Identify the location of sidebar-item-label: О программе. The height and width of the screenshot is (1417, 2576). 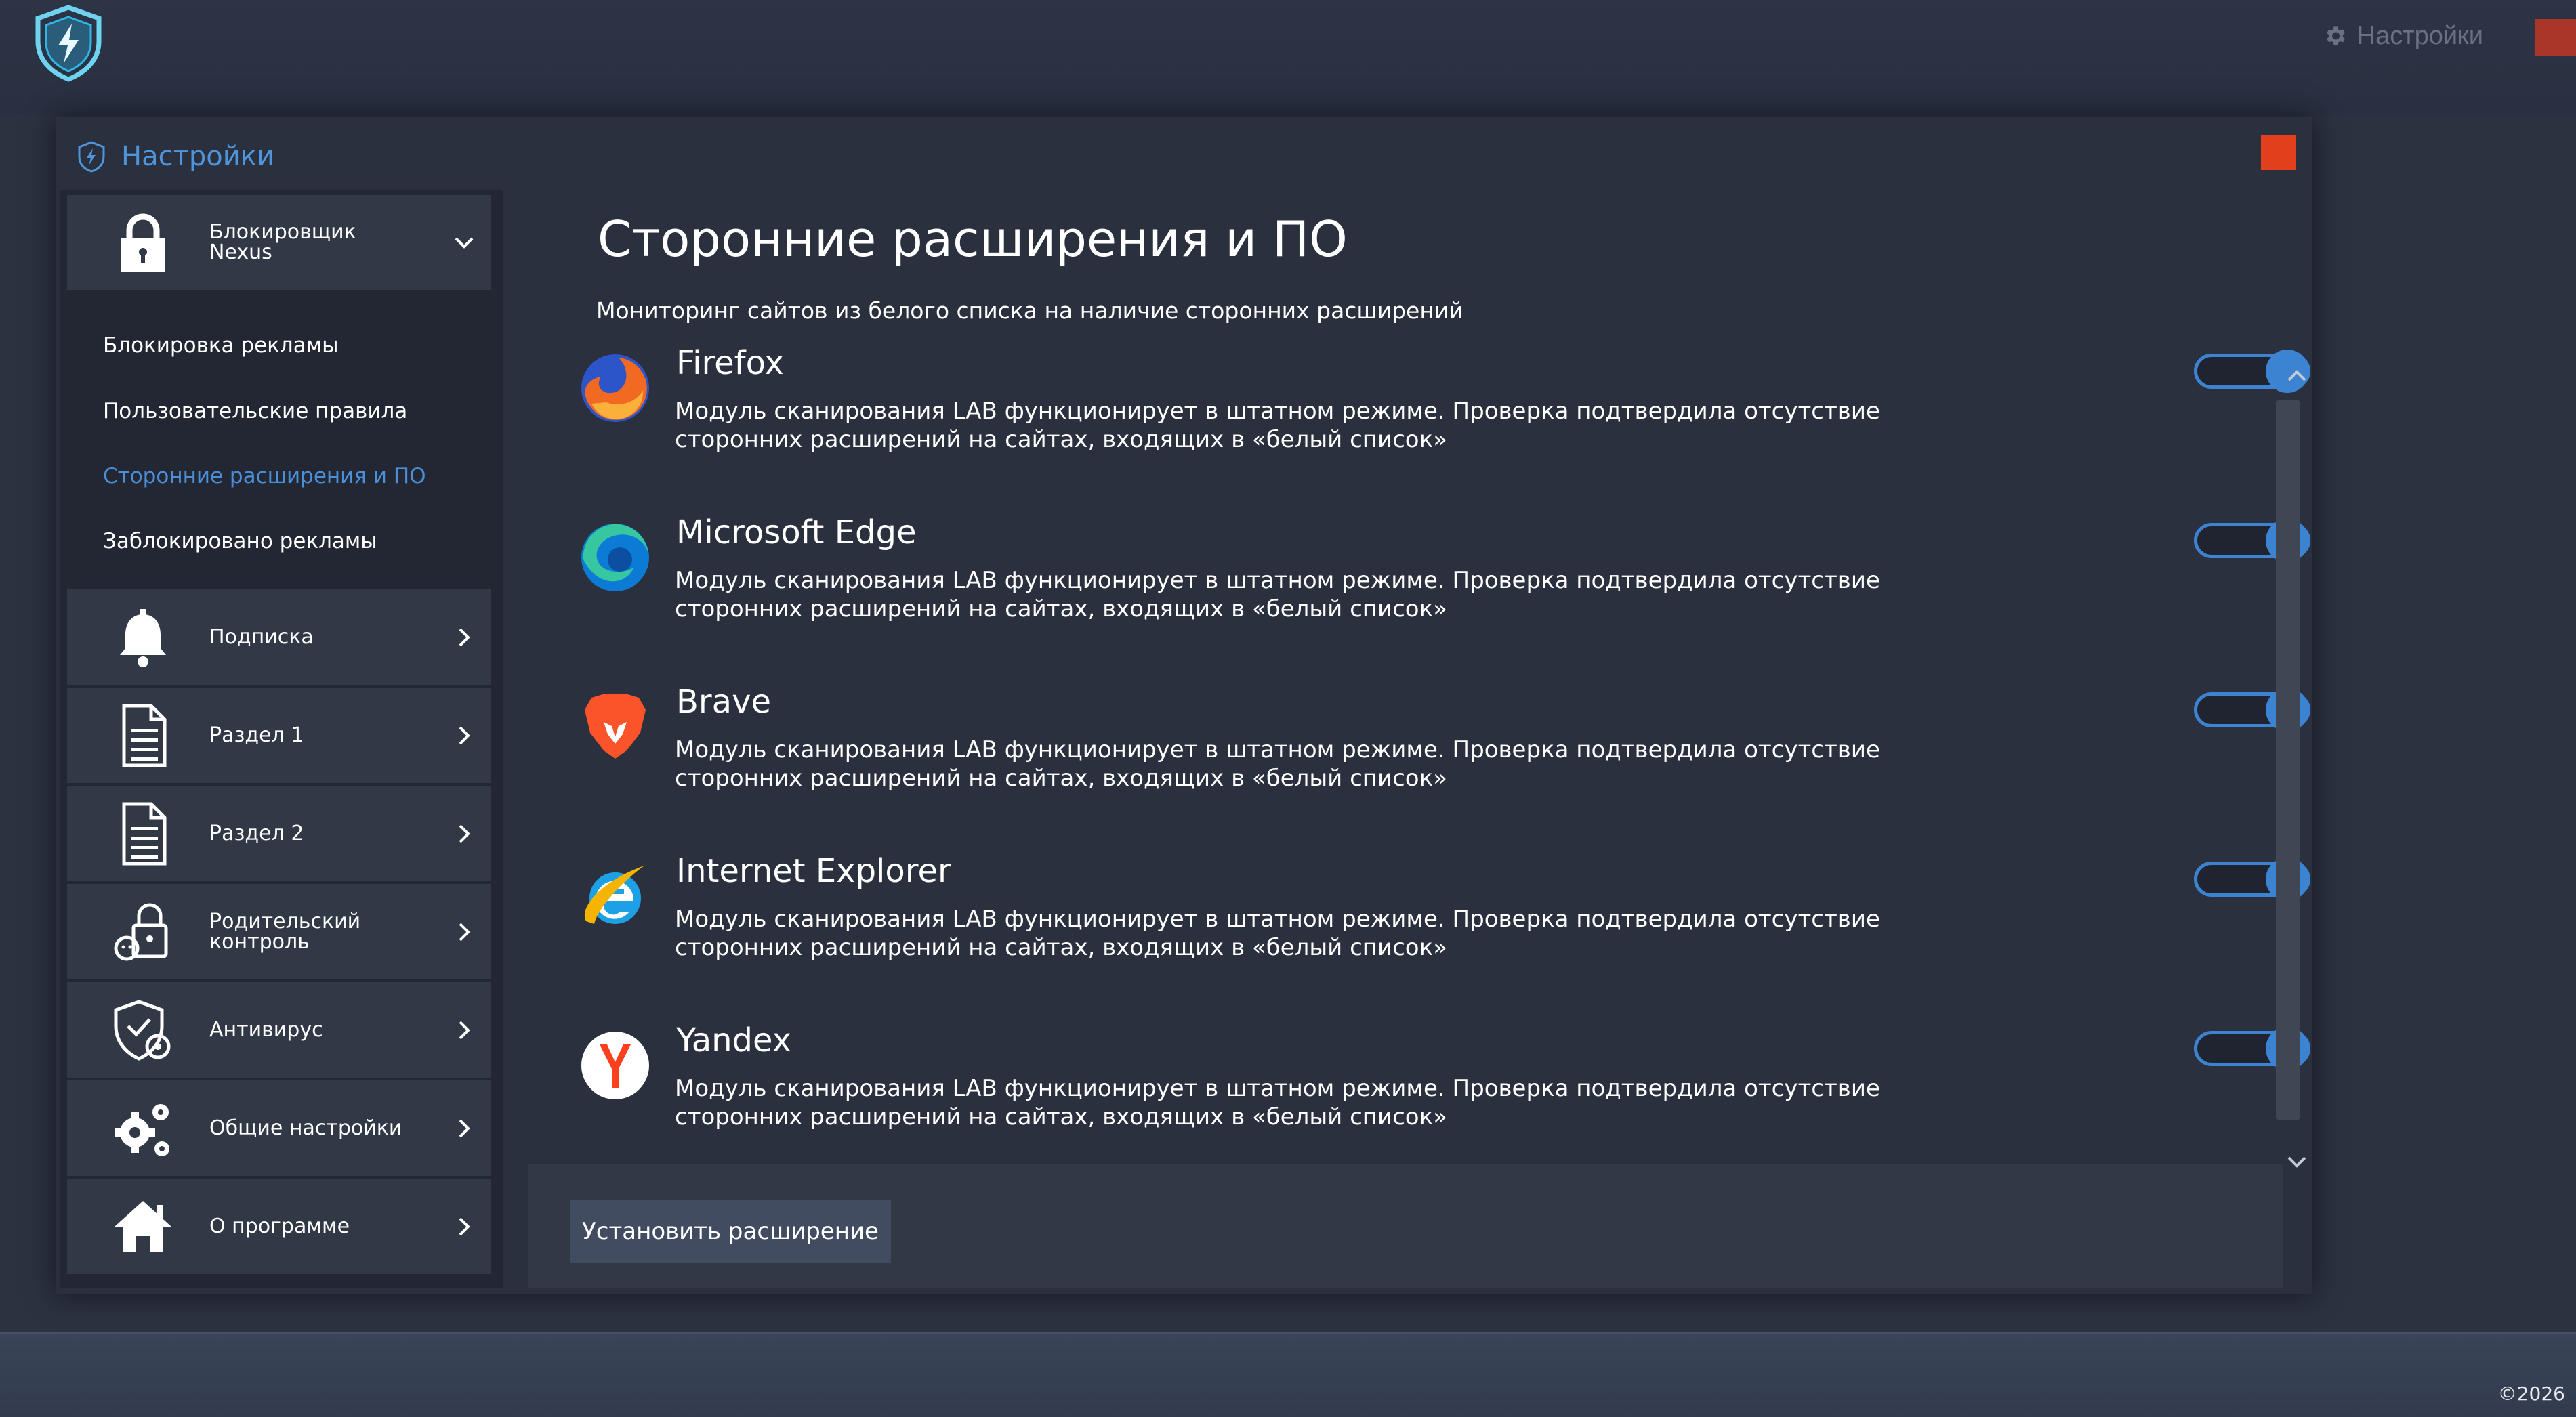
(279, 1226).